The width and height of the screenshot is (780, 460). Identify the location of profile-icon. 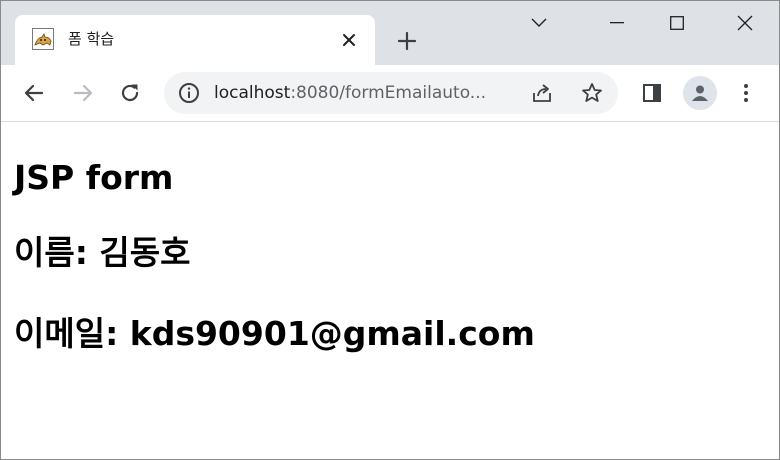
(700, 93).